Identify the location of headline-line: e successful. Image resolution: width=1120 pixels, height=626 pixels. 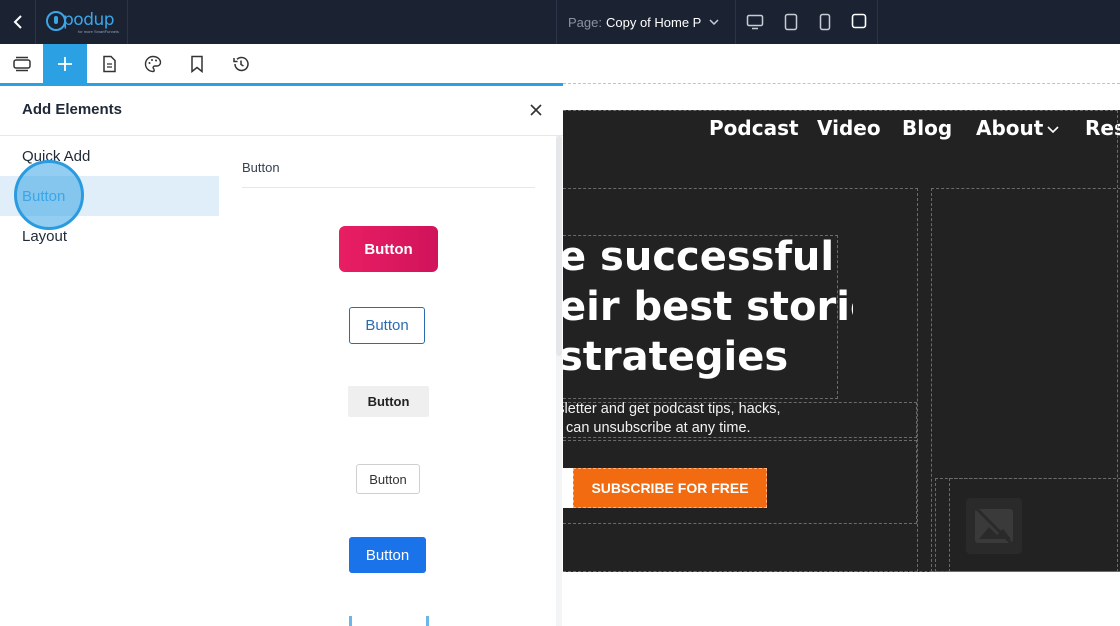
(699, 257).